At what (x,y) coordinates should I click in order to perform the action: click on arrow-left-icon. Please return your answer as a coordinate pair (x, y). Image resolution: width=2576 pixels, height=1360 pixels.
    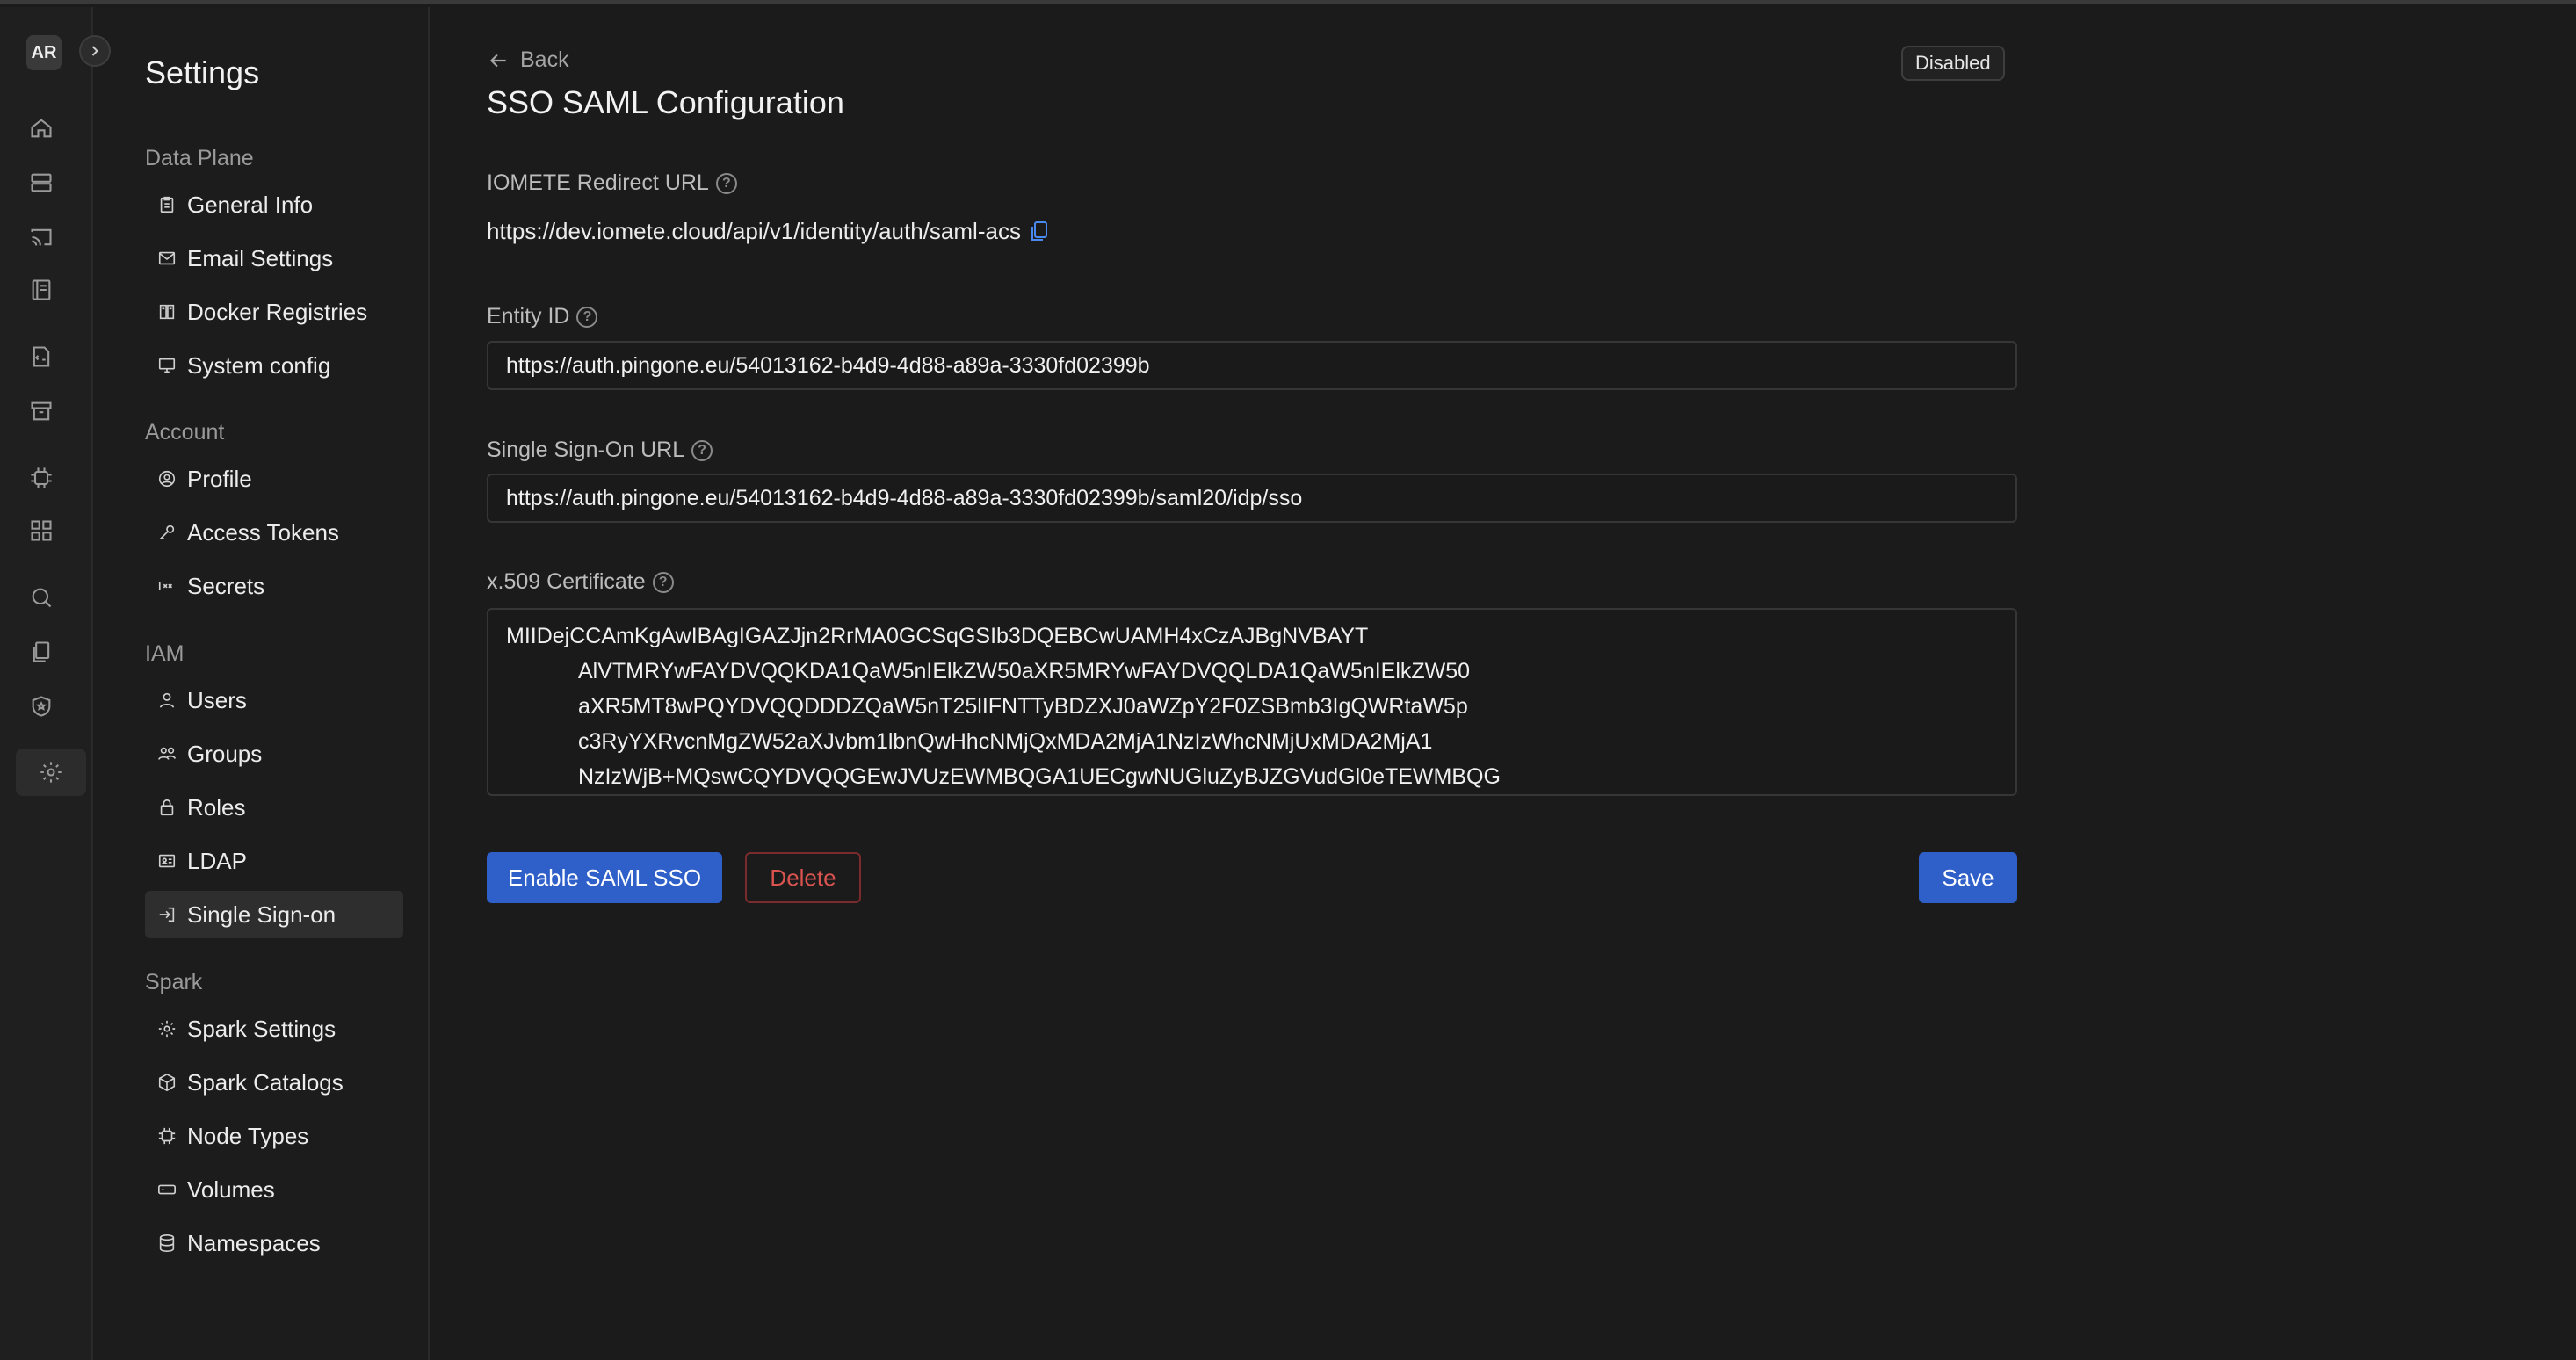
    Looking at the image, I should click on (497, 60).